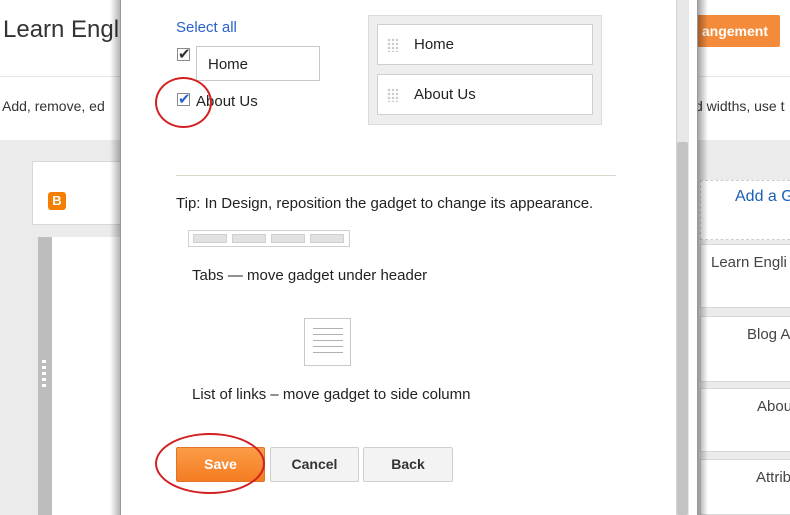 The height and width of the screenshot is (515, 790). Describe the element at coordinates (206, 27) in the screenshot. I see `select-all-link: Select all` at that location.